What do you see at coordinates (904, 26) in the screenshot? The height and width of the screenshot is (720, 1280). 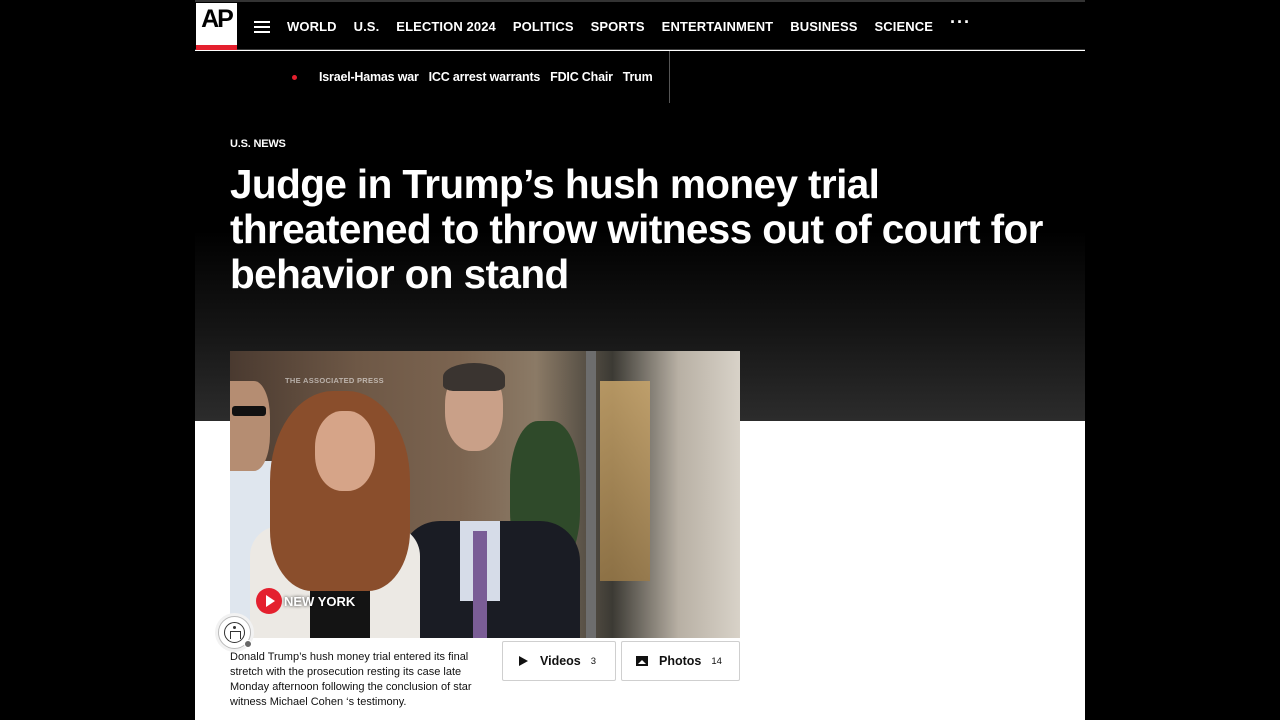 I see `nav-science: SCIENCE` at bounding box center [904, 26].